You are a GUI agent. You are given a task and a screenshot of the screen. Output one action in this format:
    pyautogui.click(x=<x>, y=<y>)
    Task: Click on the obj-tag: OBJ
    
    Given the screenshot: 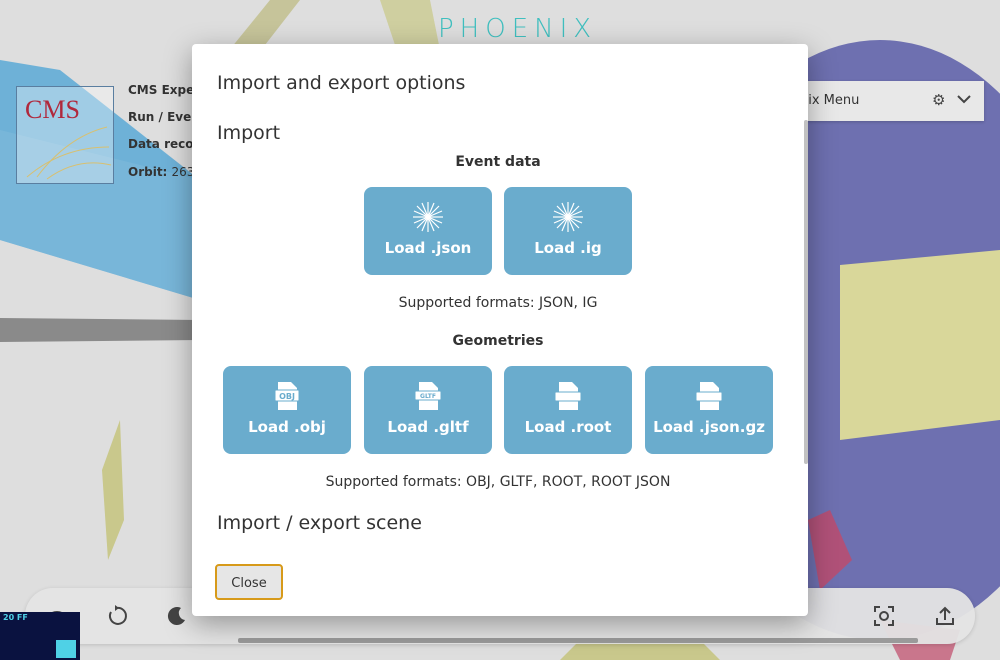 What is the action you would take?
    pyautogui.click(x=287, y=396)
    